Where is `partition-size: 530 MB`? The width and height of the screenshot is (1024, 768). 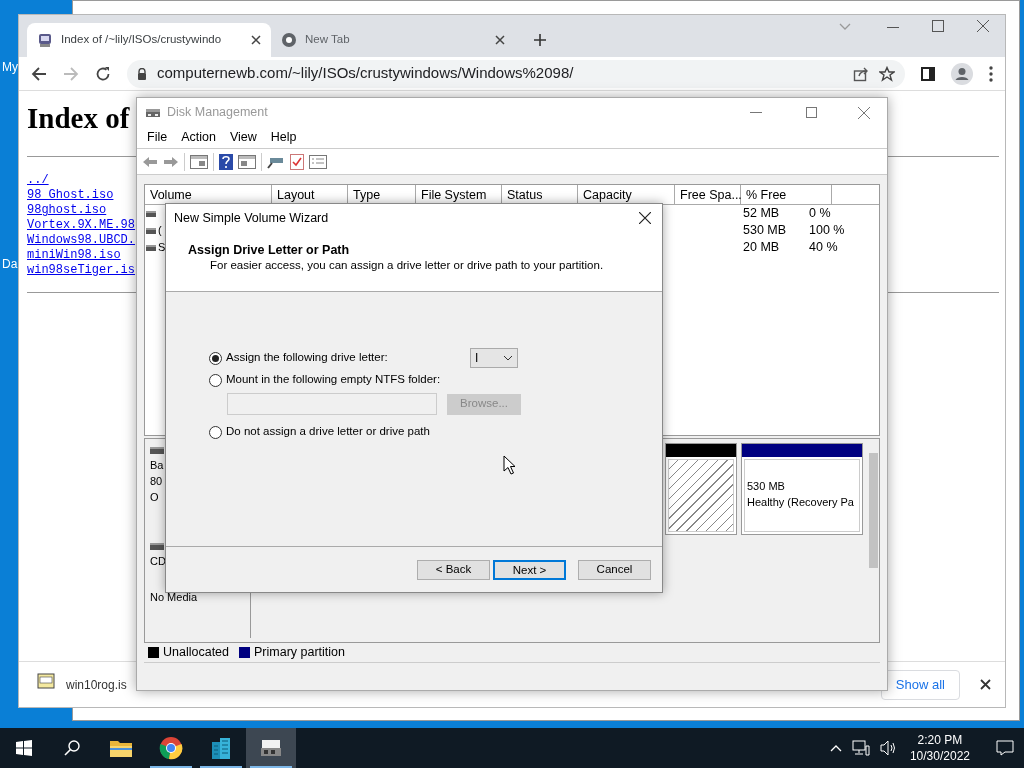 partition-size: 530 MB is located at coordinates (766, 486).